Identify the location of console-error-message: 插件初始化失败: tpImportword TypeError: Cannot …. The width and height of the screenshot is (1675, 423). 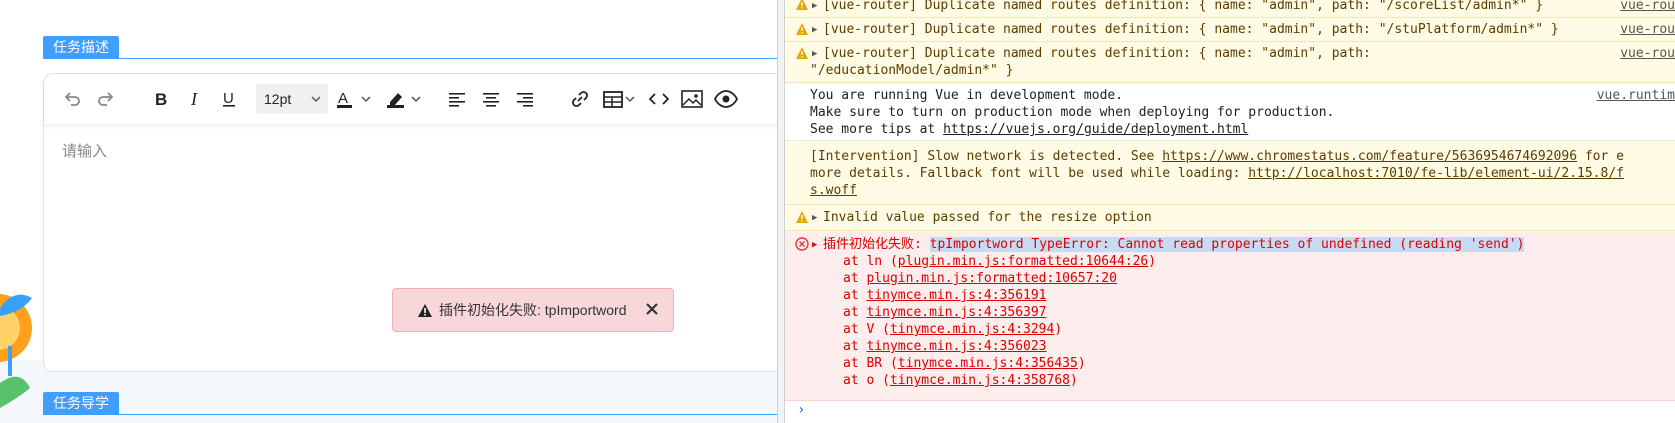
(1174, 245).